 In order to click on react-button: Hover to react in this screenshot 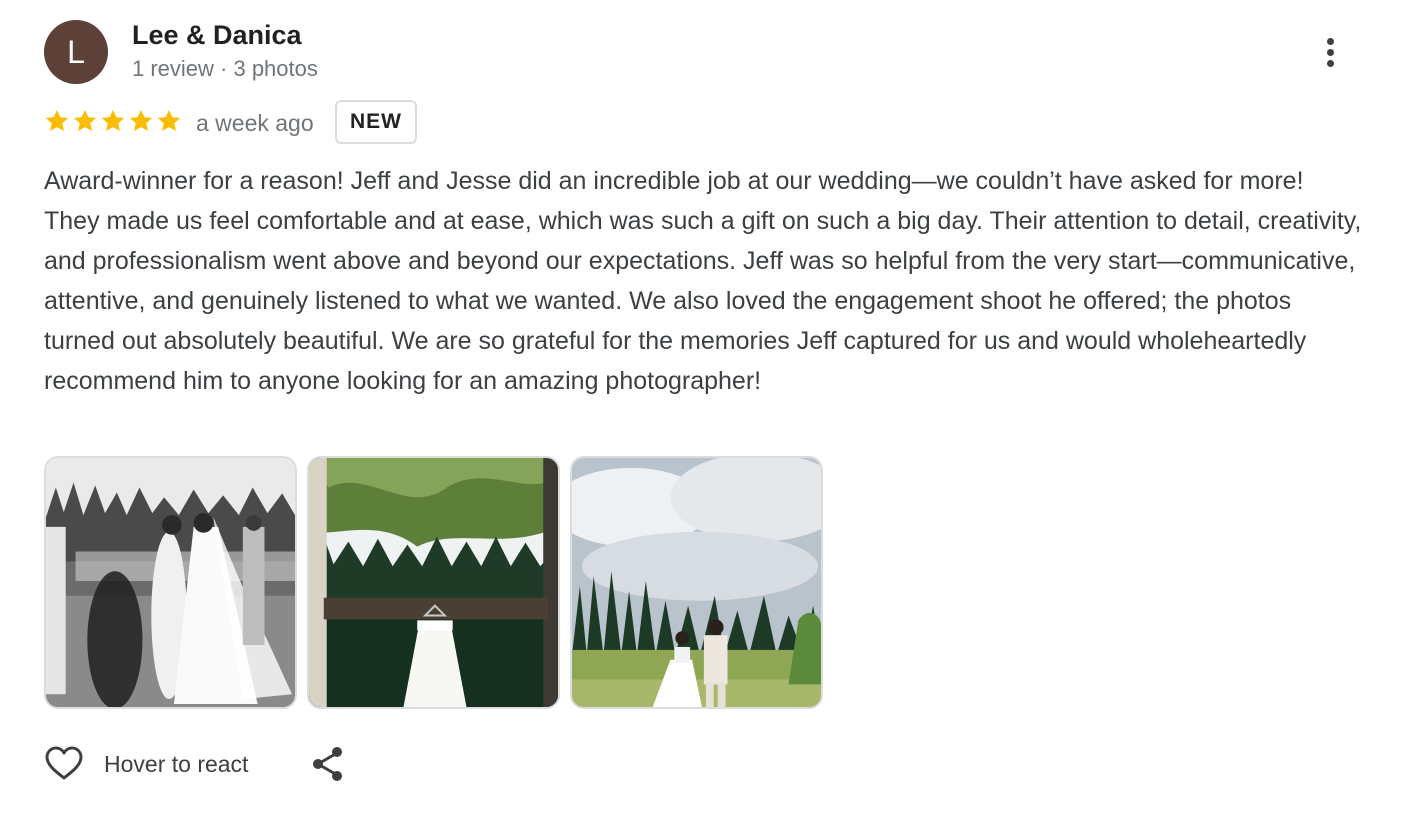, I will do `click(146, 764)`.